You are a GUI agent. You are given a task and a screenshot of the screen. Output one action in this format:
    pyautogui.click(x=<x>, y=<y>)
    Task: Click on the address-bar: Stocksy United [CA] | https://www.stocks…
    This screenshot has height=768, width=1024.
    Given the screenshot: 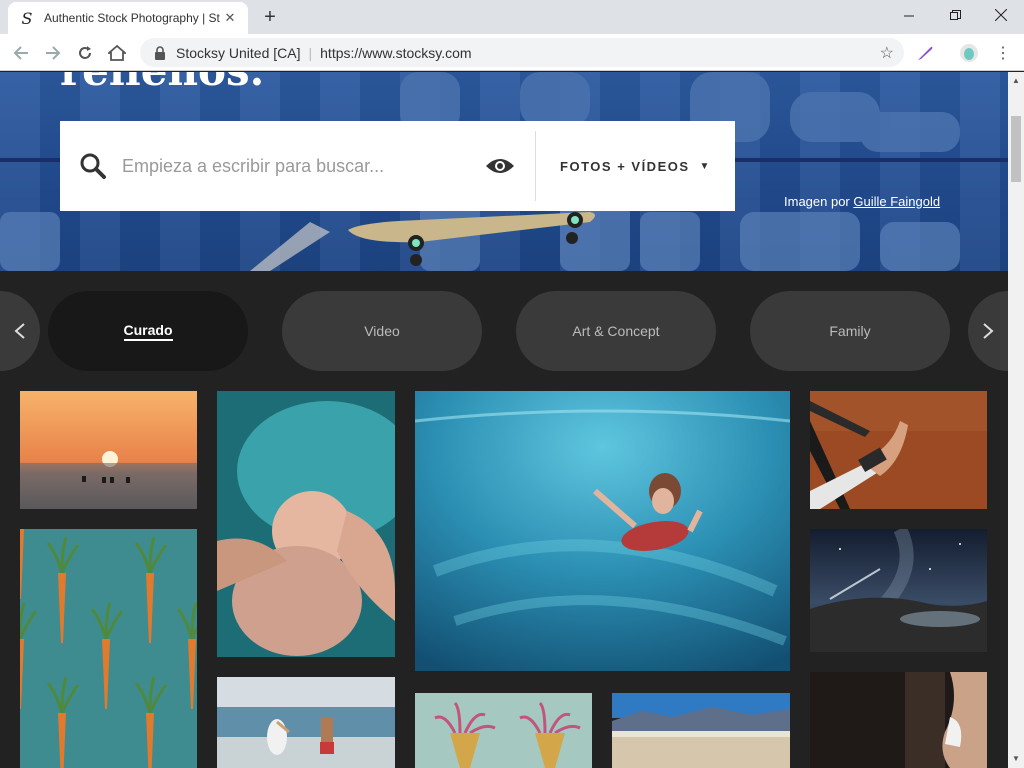 What is the action you would take?
    pyautogui.click(x=522, y=52)
    